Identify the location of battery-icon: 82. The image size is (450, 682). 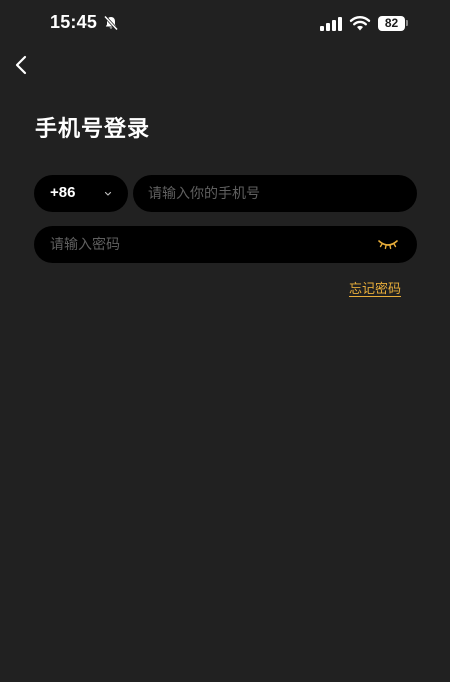
(391, 23).